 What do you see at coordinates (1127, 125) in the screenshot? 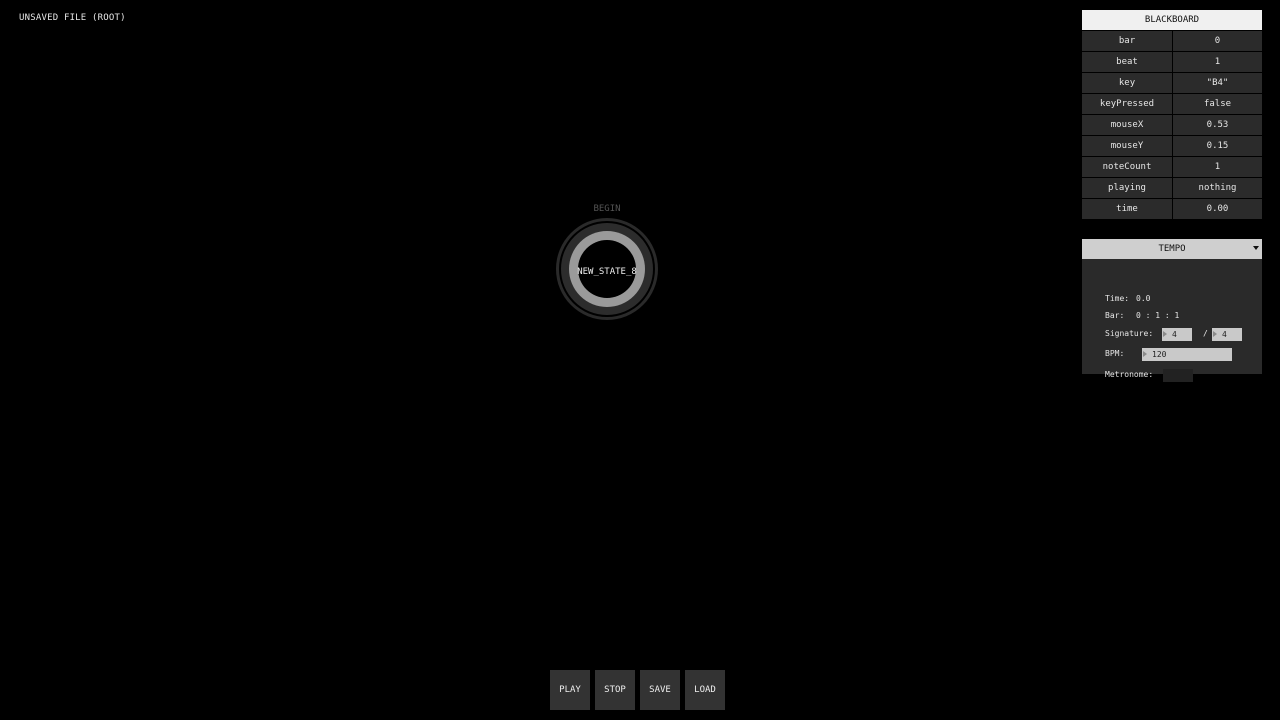
I see `blackboard-key: mouseX` at bounding box center [1127, 125].